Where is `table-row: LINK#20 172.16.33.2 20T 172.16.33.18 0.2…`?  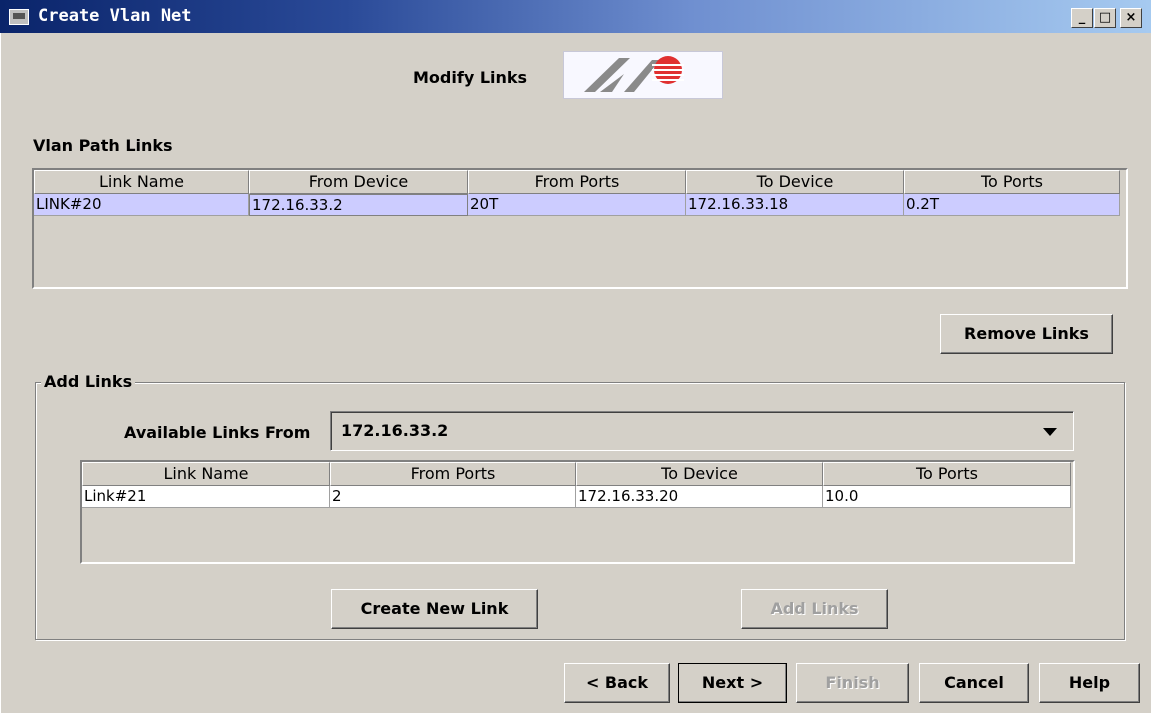
table-row: LINK#20 172.16.33.2 20T 172.16.33.18 0.2… is located at coordinates (577, 205).